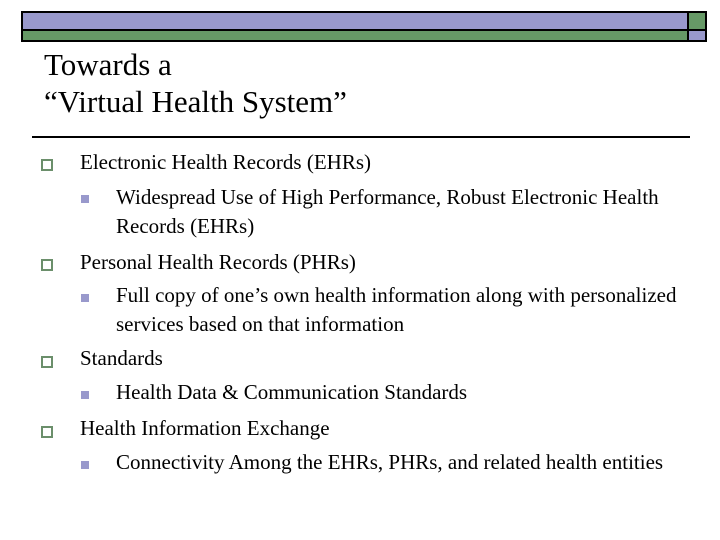 The height and width of the screenshot is (540, 720). I want to click on header-band-green, so click(355, 35).